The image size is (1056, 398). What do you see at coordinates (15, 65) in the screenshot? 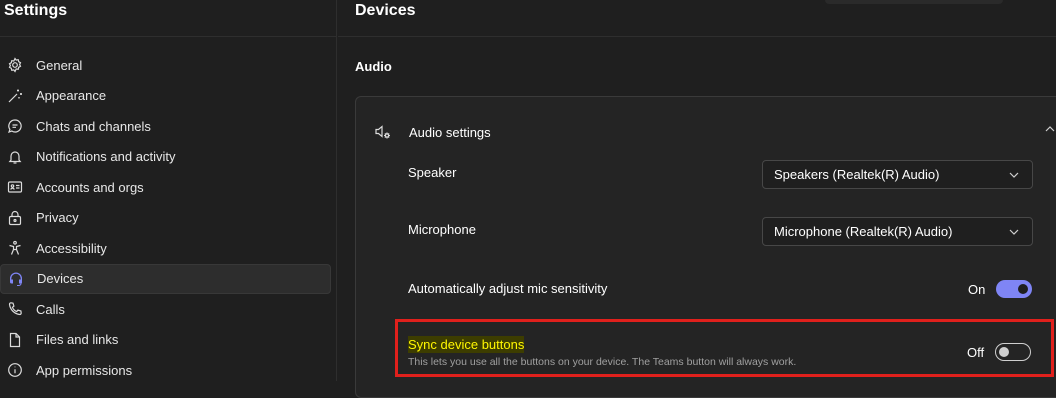
I see `gear-icon` at bounding box center [15, 65].